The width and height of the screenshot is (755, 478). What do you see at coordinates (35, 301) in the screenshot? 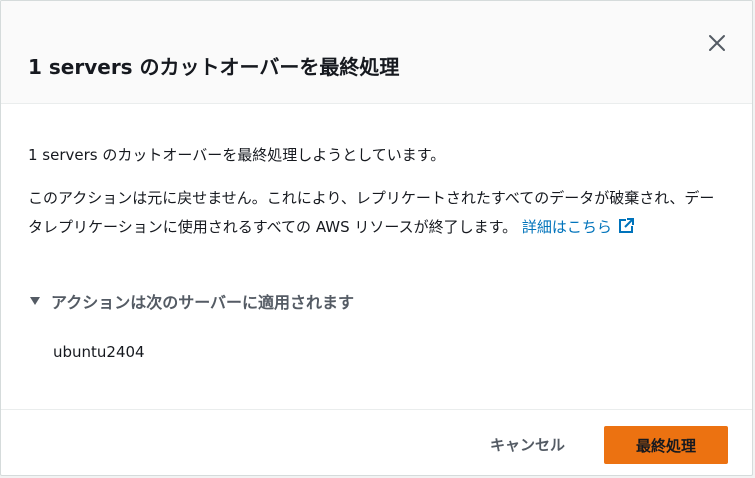
I see `caret-down-icon` at bounding box center [35, 301].